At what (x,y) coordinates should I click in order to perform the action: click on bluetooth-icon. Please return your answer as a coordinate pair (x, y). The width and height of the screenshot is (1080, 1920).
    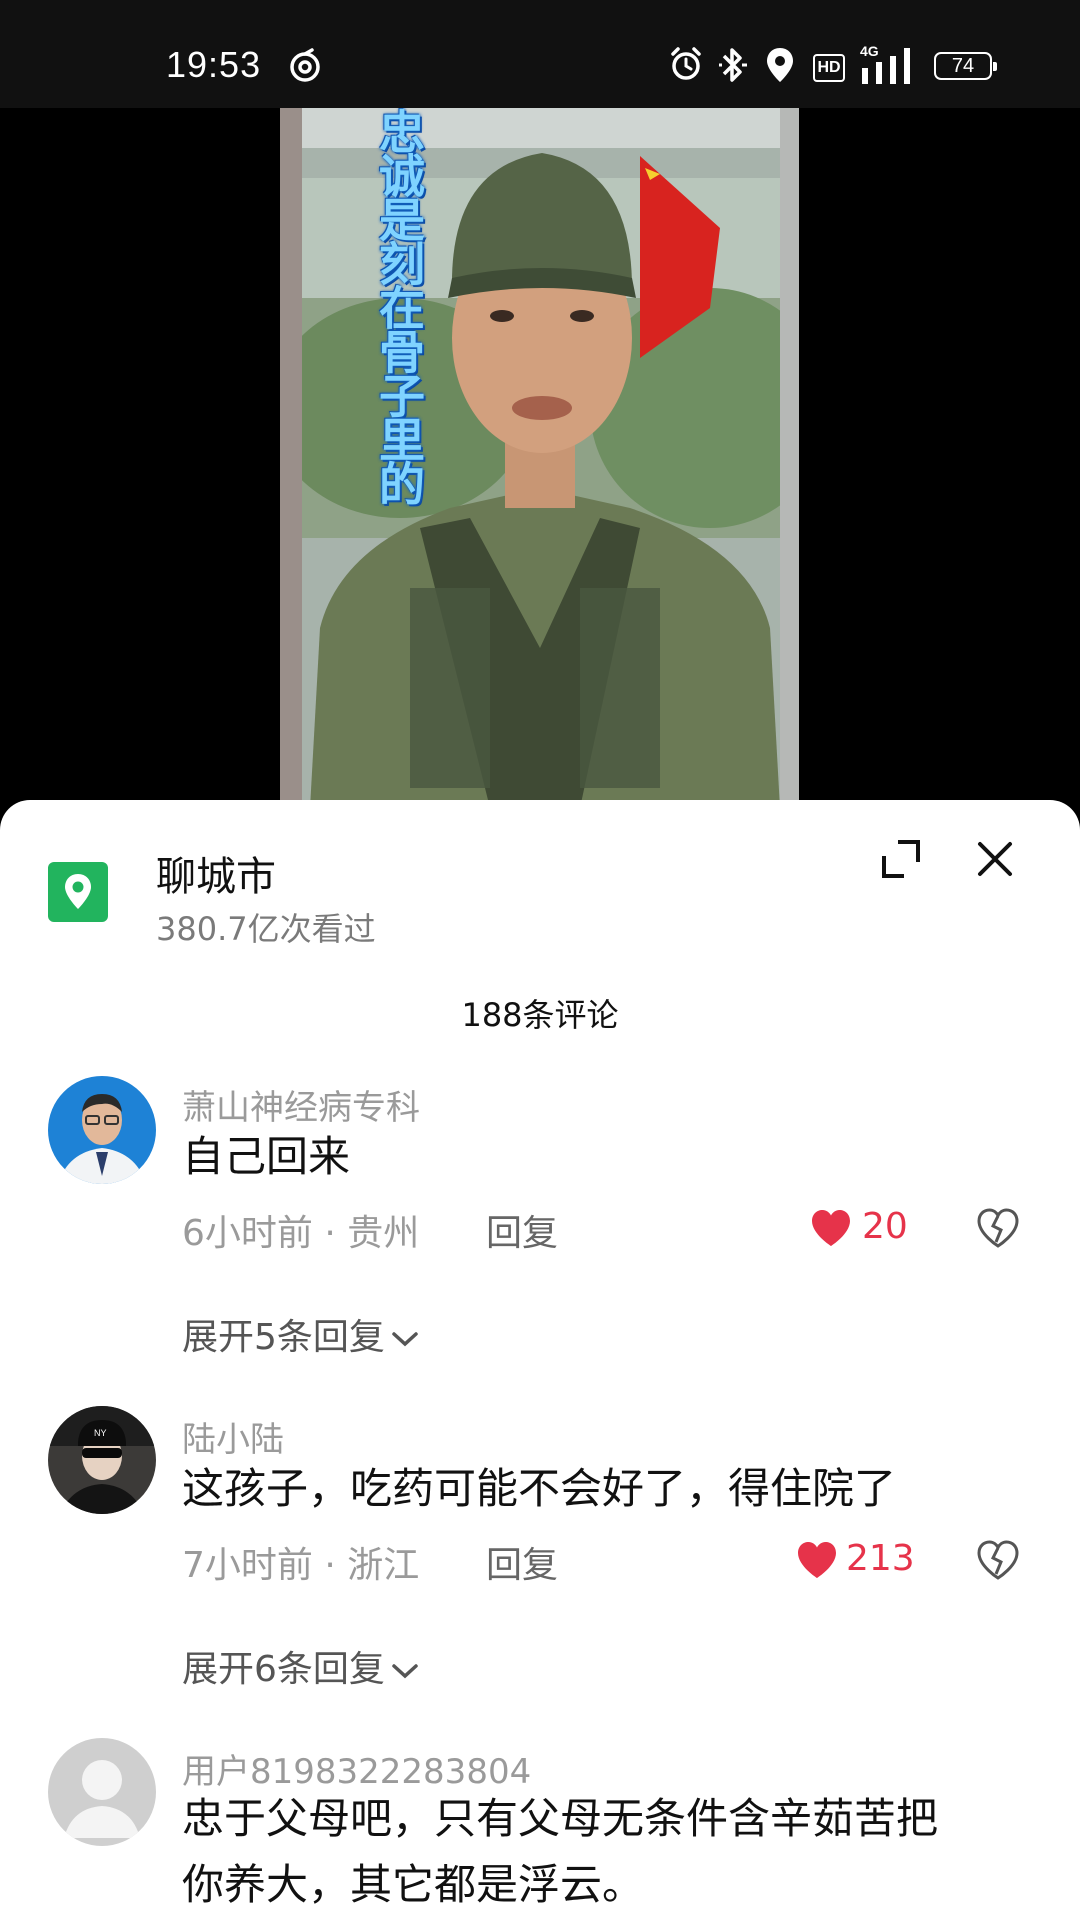
    Looking at the image, I should click on (733, 65).